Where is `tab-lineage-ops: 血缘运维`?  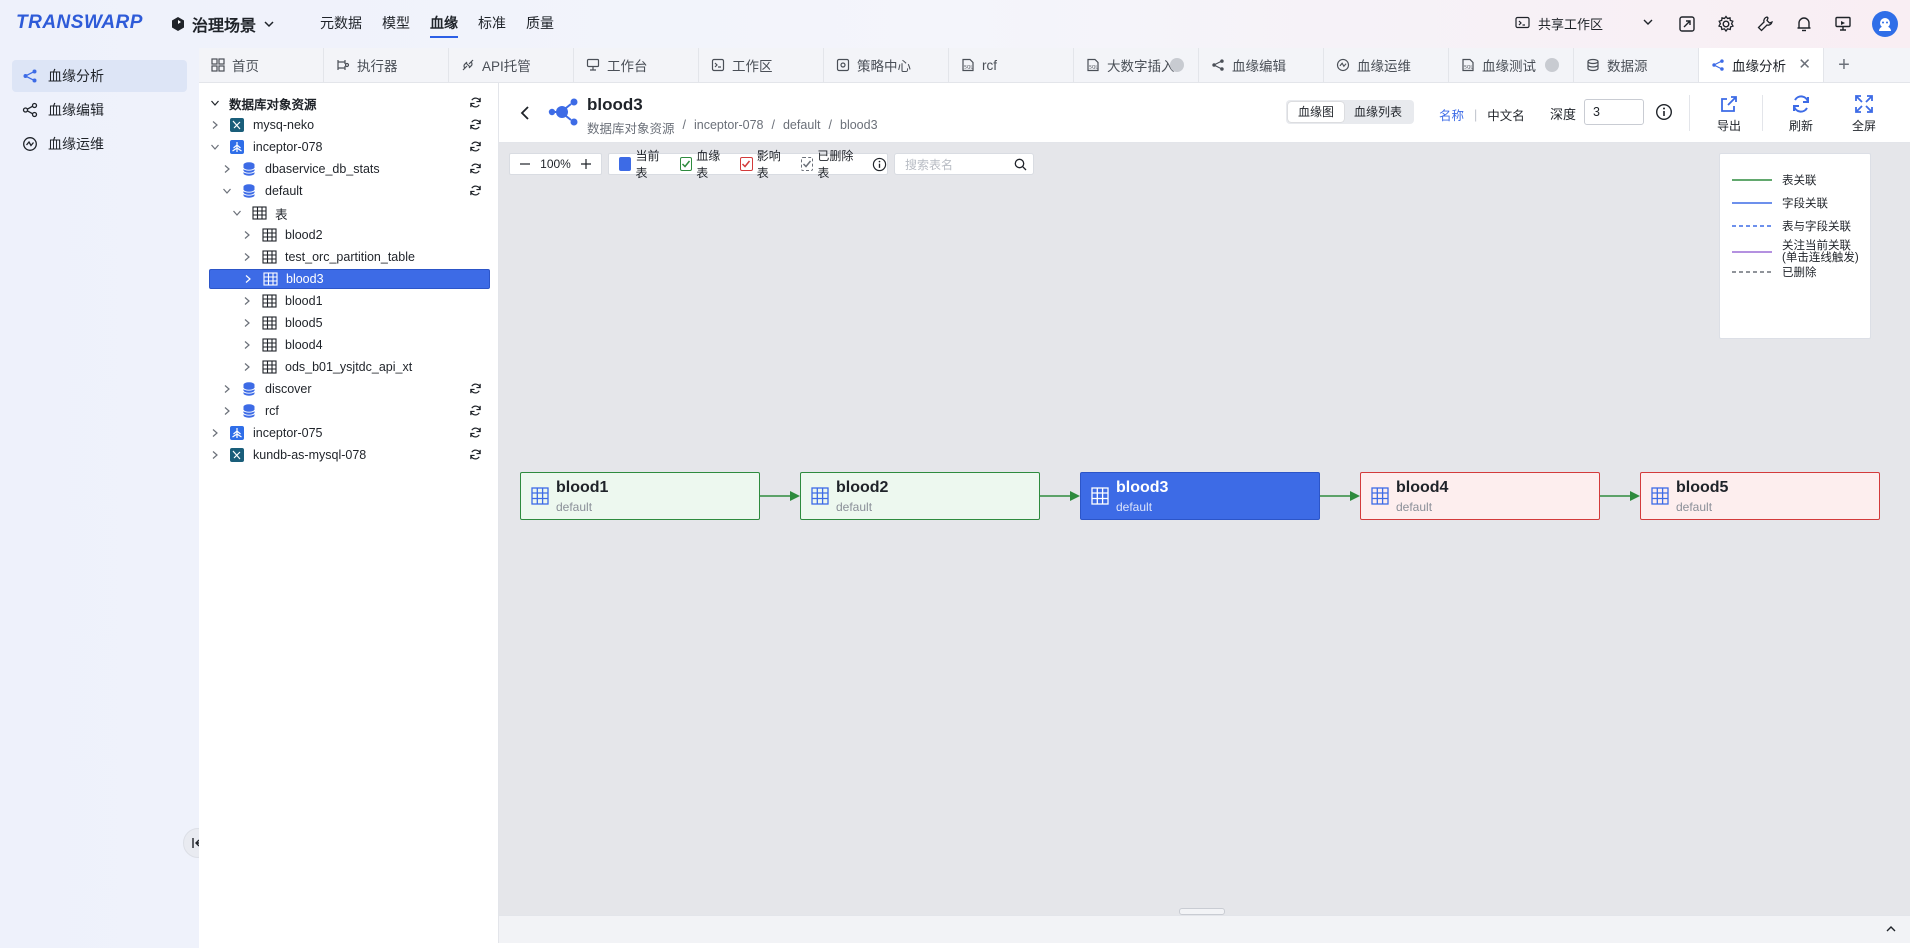
tab-lineage-ops: 血缘运维 is located at coordinates (1386, 65).